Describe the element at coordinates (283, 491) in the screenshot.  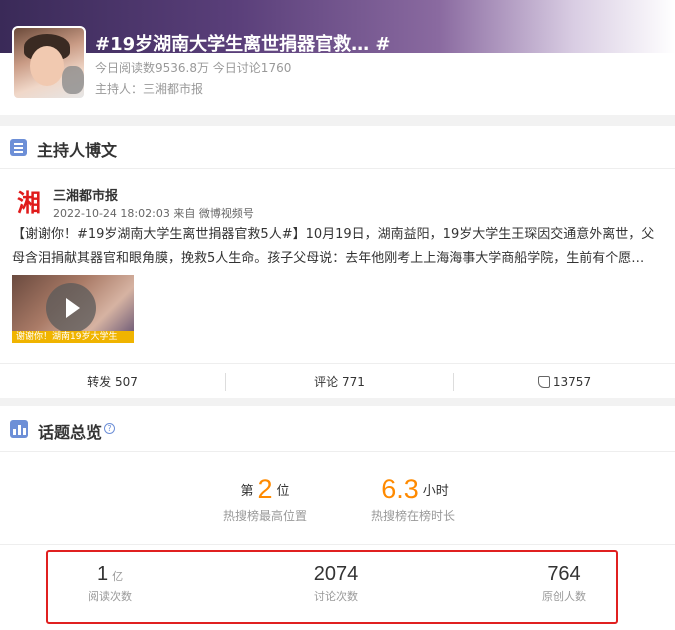
I see `rank-suffix: 位` at that location.